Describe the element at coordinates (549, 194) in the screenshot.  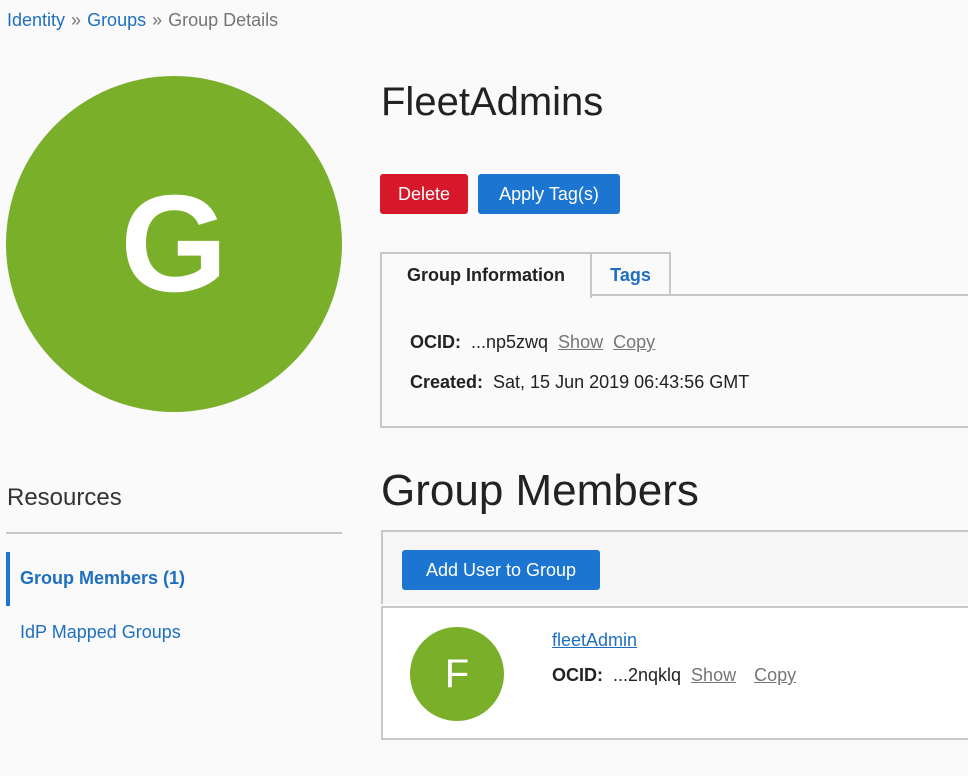
I see `apply-tags-button: Apply Tag(s)` at that location.